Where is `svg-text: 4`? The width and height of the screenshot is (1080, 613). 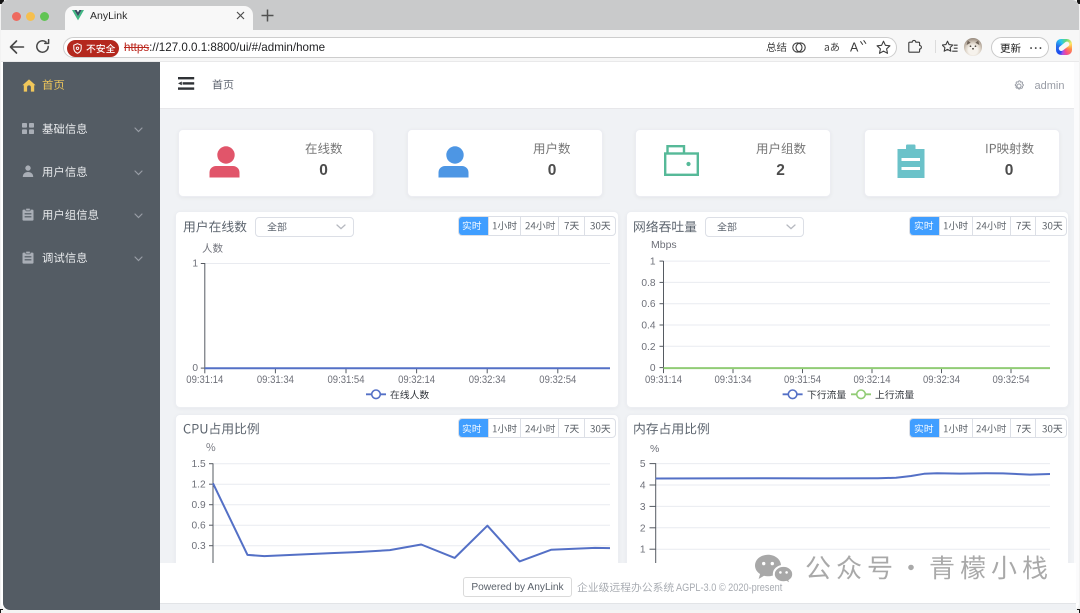
svg-text: 4 is located at coordinates (643, 486).